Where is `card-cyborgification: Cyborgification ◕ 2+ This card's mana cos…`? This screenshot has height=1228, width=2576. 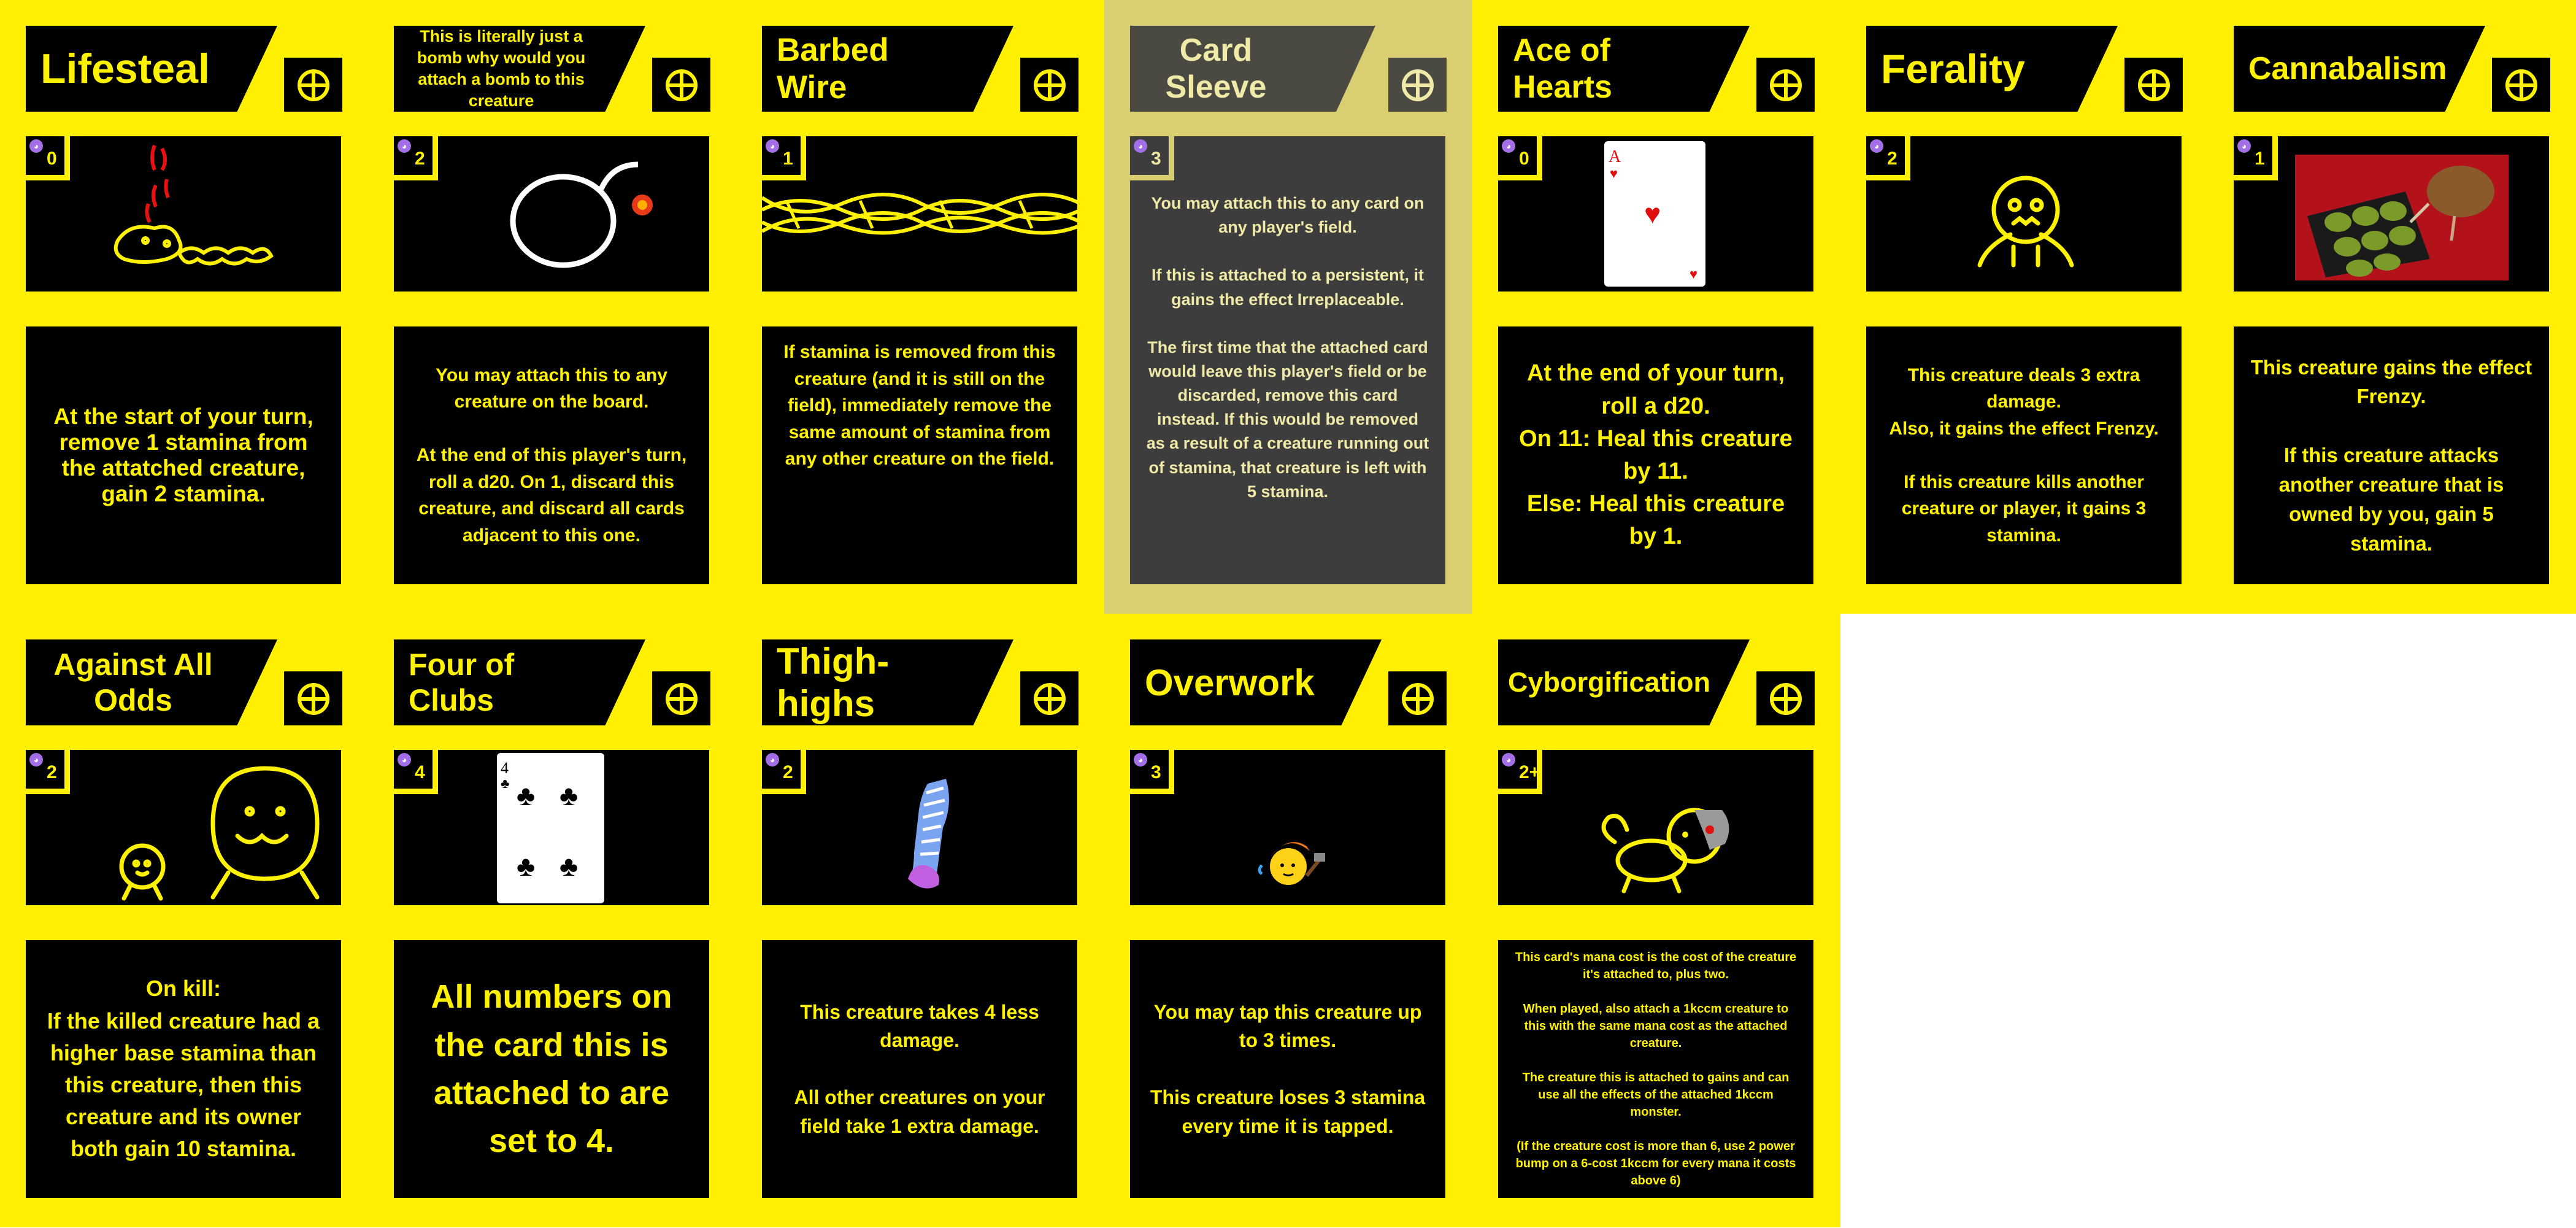
card-cyborgification: Cyborgification ◕ 2+ This card's mana cos… is located at coordinates (1656, 920).